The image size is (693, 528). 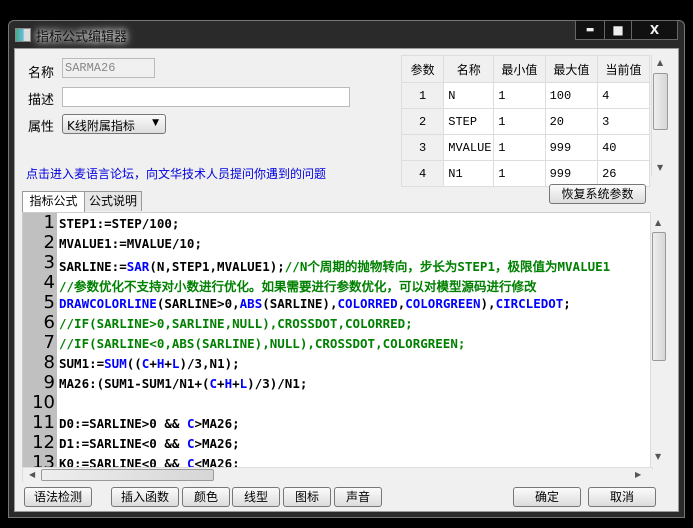 I want to click on description-label: 描述, so click(x=41, y=100).